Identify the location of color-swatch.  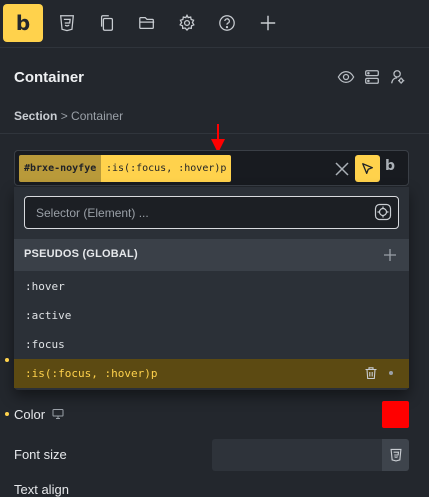
(395, 414).